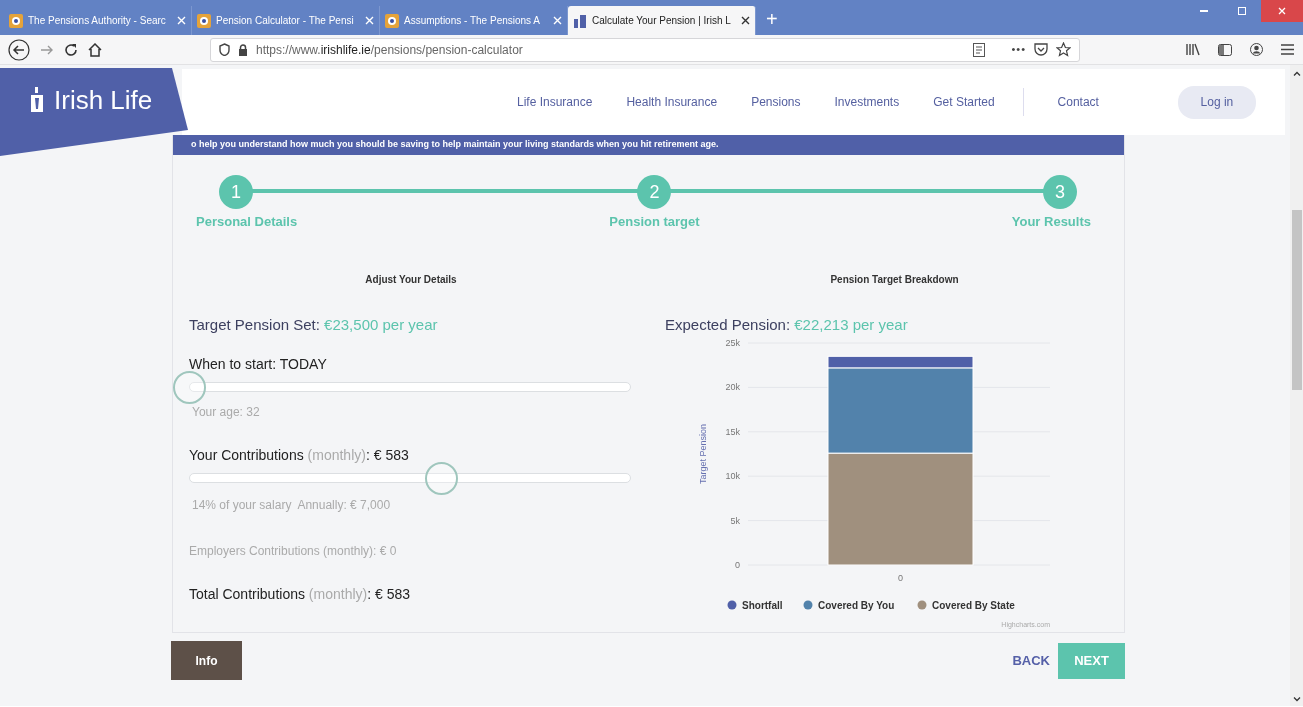 Image resolution: width=1303 pixels, height=707 pixels. Describe the element at coordinates (390, 50) in the screenshot. I see `url-text: https://www.irishlife.ie/pensions/pension-calculator` at that location.